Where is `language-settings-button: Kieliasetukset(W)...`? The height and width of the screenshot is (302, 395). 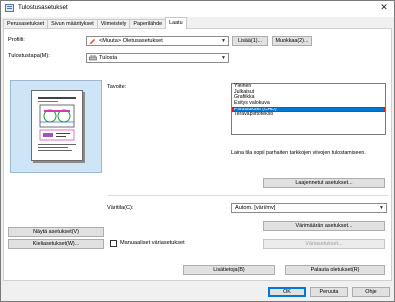
language-settings-button: Kieliasetukset(W)... is located at coordinates (56, 244).